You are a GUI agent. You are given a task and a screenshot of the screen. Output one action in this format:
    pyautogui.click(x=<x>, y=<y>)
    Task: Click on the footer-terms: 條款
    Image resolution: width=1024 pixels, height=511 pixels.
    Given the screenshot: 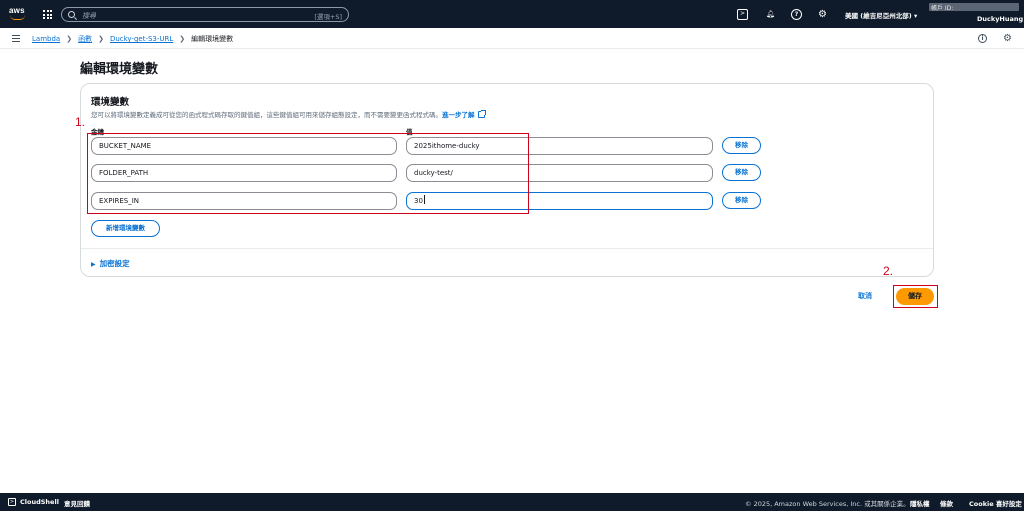 What is the action you would take?
    pyautogui.click(x=946, y=503)
    